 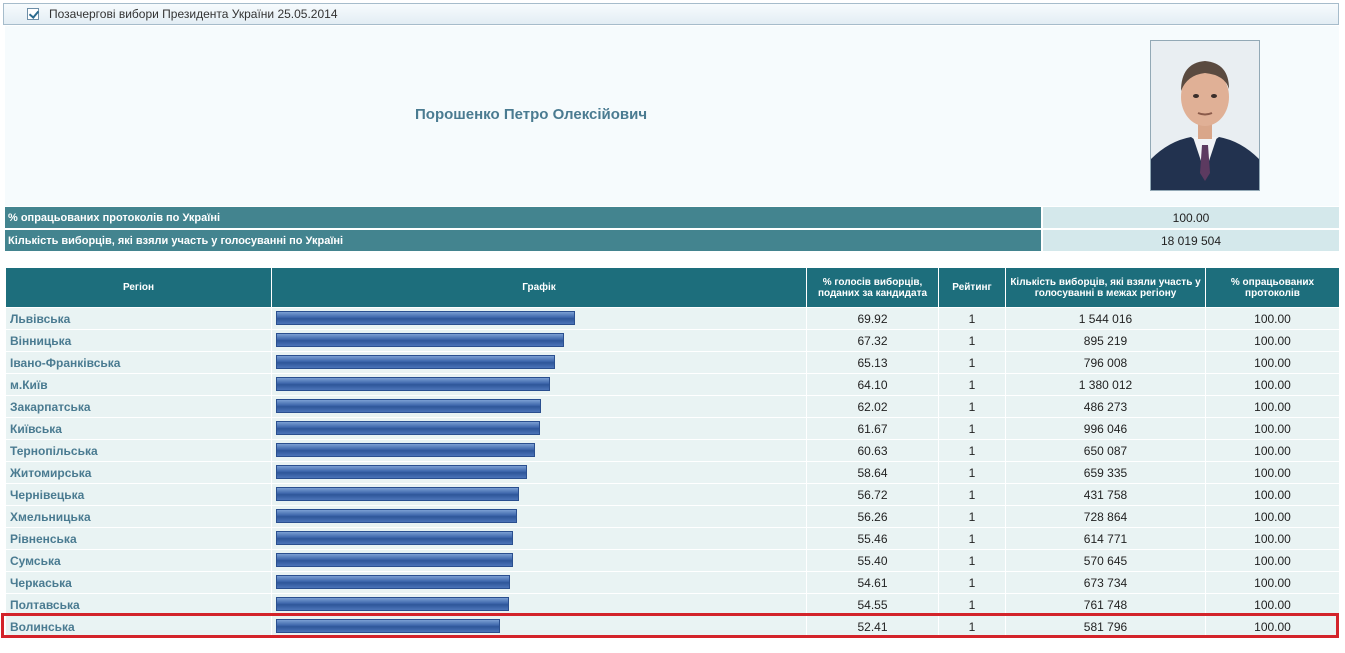 I want to click on voters-cell: 431 758, so click(x=1105, y=494).